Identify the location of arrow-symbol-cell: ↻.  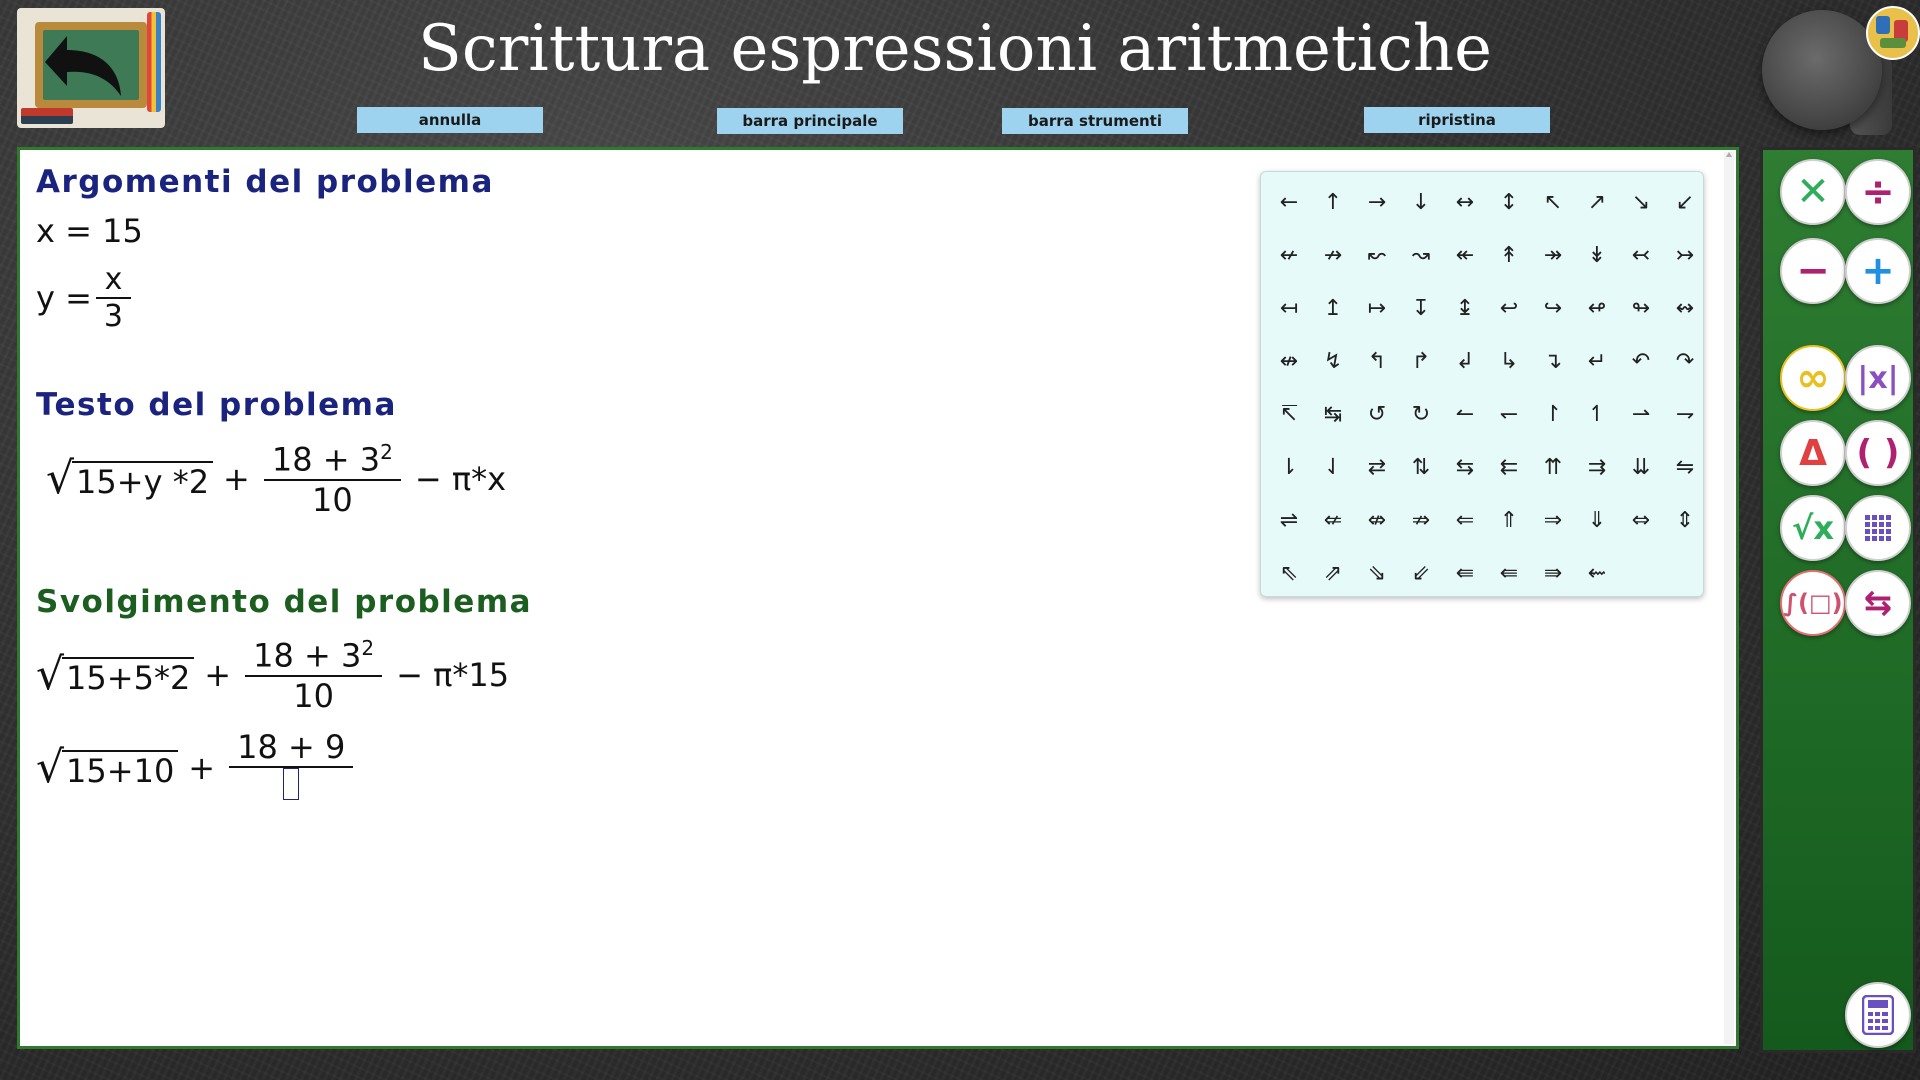
(1421, 414).